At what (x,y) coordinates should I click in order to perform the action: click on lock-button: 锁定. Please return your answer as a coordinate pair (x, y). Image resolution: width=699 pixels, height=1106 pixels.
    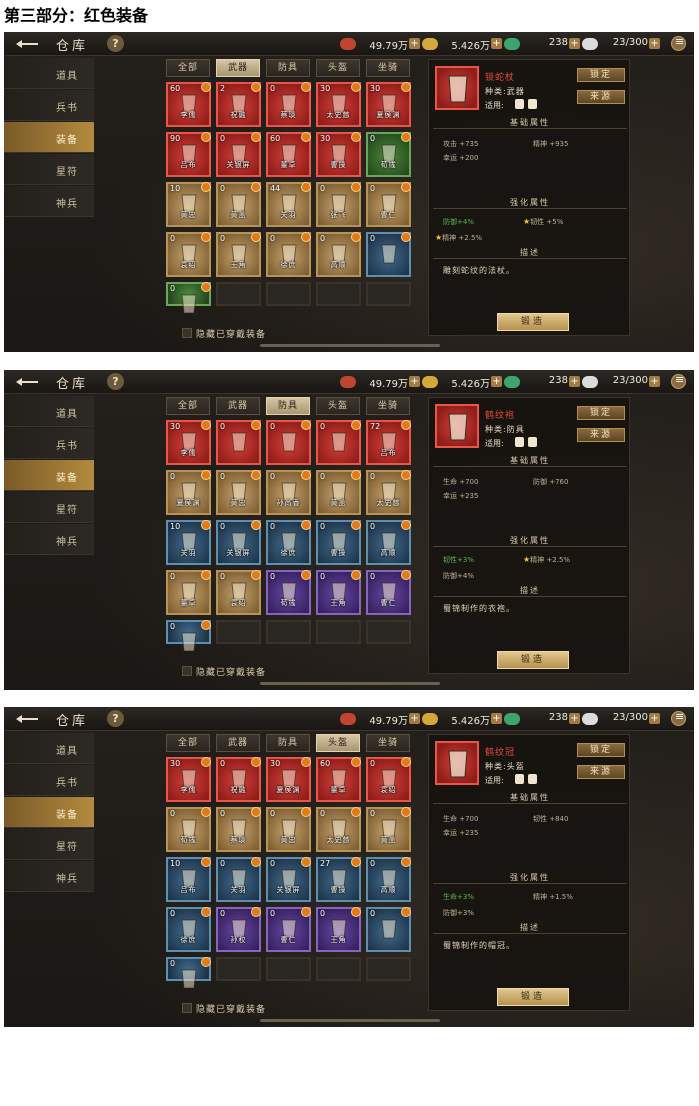
    Looking at the image, I should click on (601, 75).